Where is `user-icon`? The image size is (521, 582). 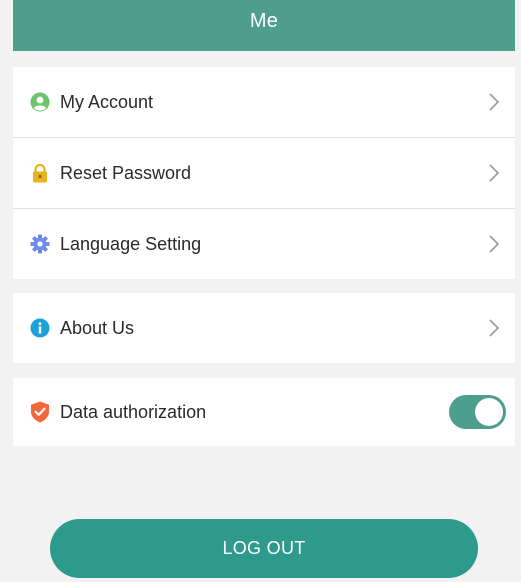 user-icon is located at coordinates (40, 102).